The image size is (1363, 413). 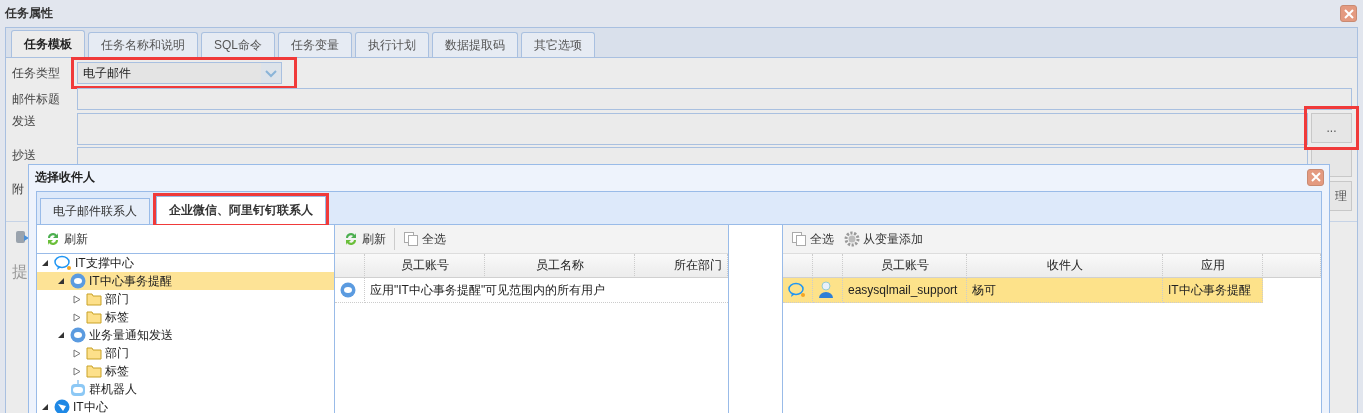 What do you see at coordinates (24, 155) in the screenshot?
I see `field-label: 抄送` at bounding box center [24, 155].